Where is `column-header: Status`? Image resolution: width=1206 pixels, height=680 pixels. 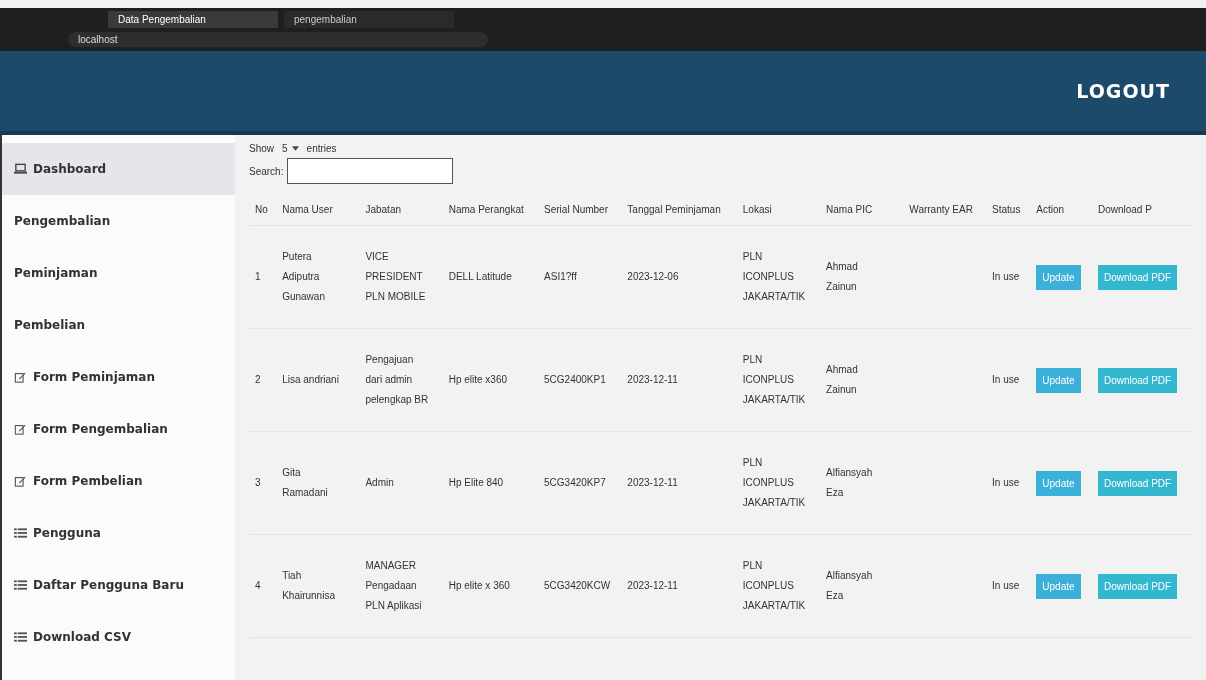
column-header: Status is located at coordinates (1008, 210).